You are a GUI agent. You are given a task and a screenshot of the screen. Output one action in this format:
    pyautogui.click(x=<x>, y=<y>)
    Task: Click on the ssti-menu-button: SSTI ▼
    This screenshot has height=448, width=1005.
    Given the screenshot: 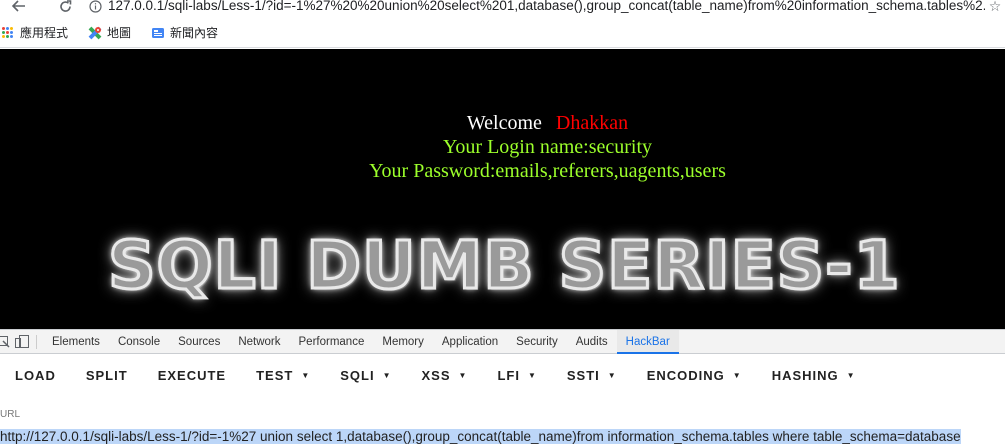 What is the action you would take?
    pyautogui.click(x=592, y=375)
    